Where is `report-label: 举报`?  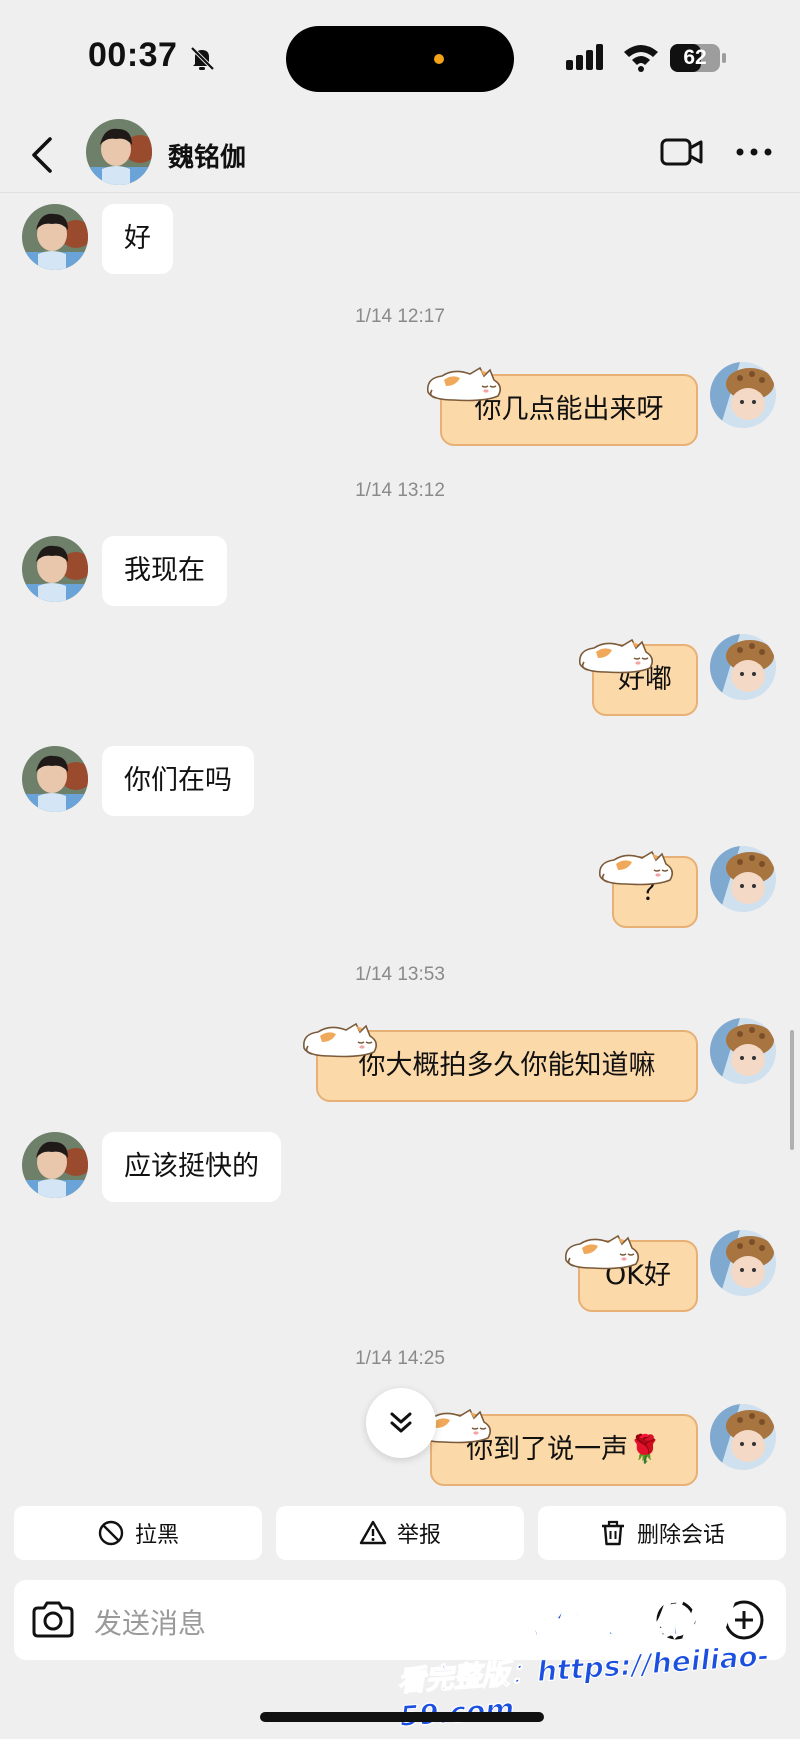 report-label: 举报 is located at coordinates (418, 1535).